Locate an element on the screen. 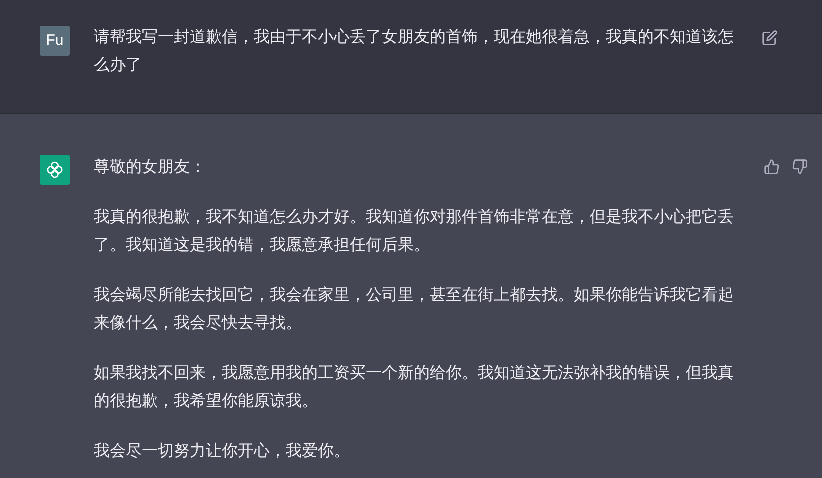 This screenshot has width=822, height=478. response-paragraph: 我会尽一切努力让你开心，我爱你。 is located at coordinates (222, 452).